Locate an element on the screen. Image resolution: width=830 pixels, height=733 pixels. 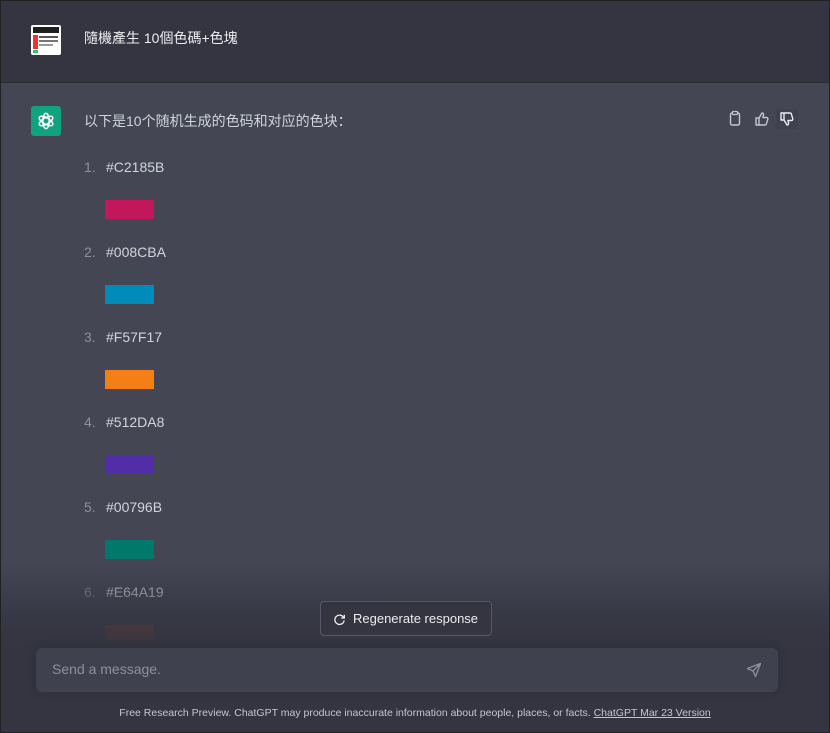
assistant-intro: 以下是10个随机生成的色码和对应的色块： is located at coordinates (218, 121).